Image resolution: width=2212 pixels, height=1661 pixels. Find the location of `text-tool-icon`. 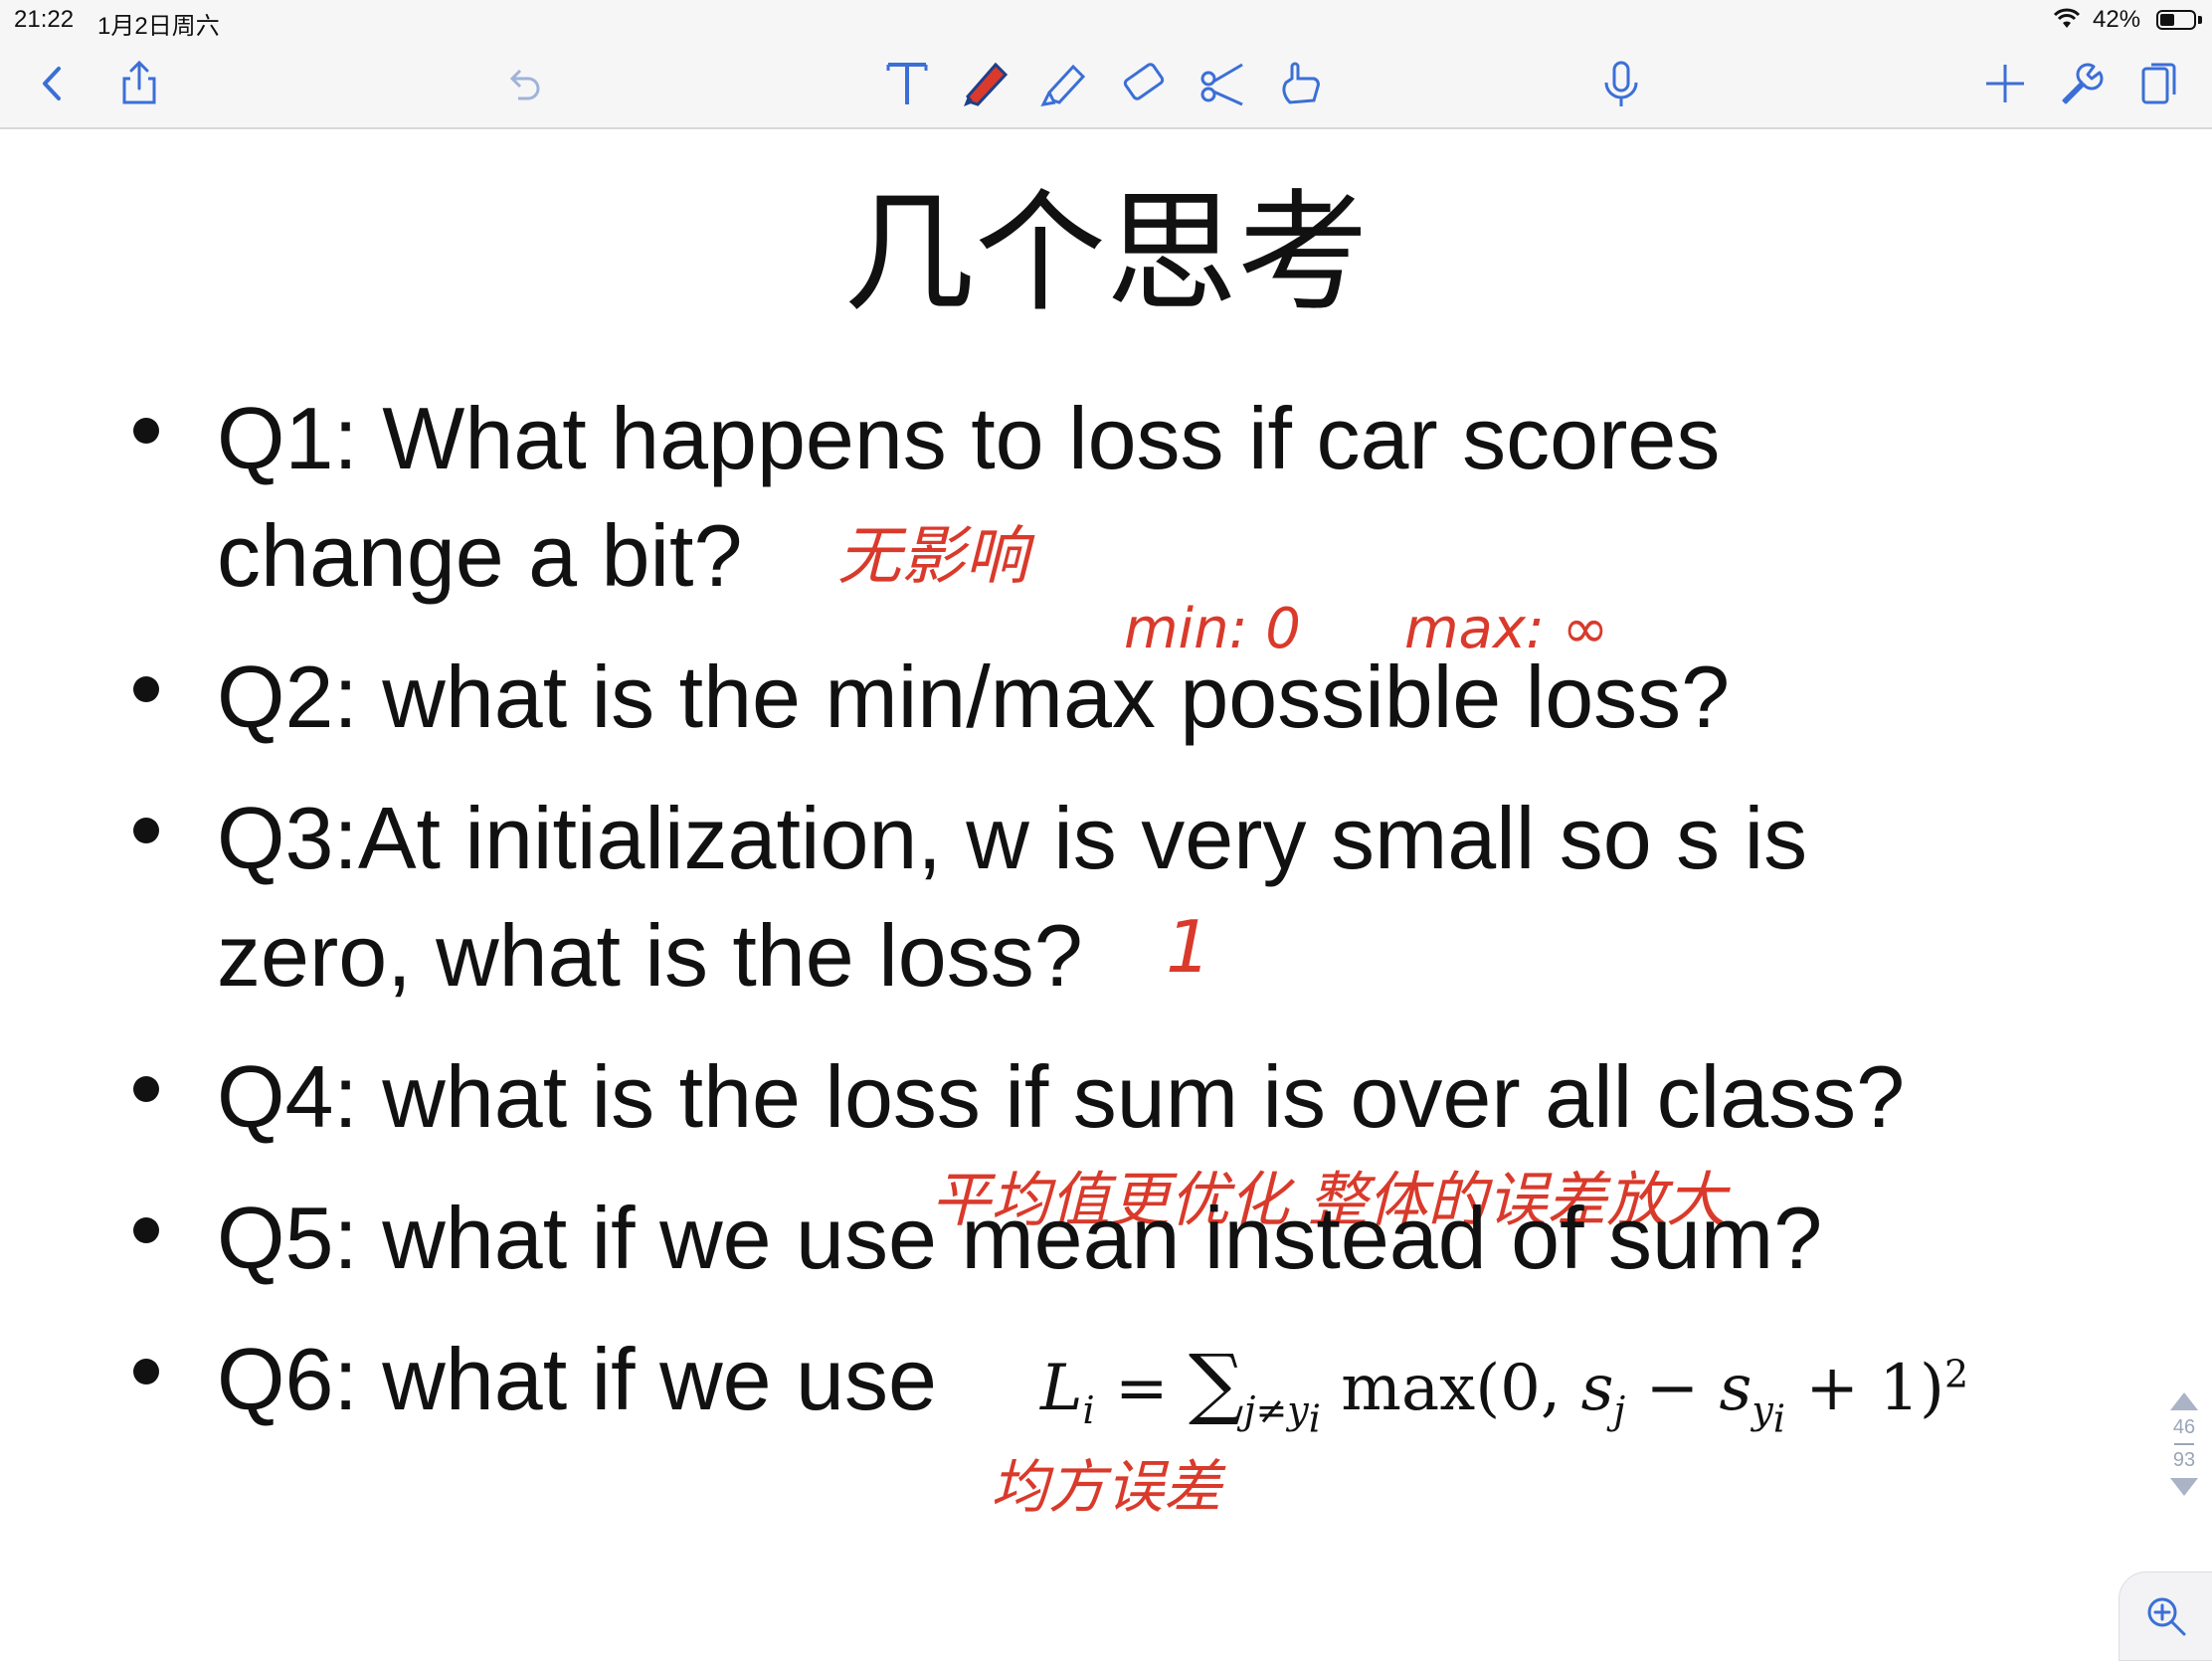

text-tool-icon is located at coordinates (907, 84).